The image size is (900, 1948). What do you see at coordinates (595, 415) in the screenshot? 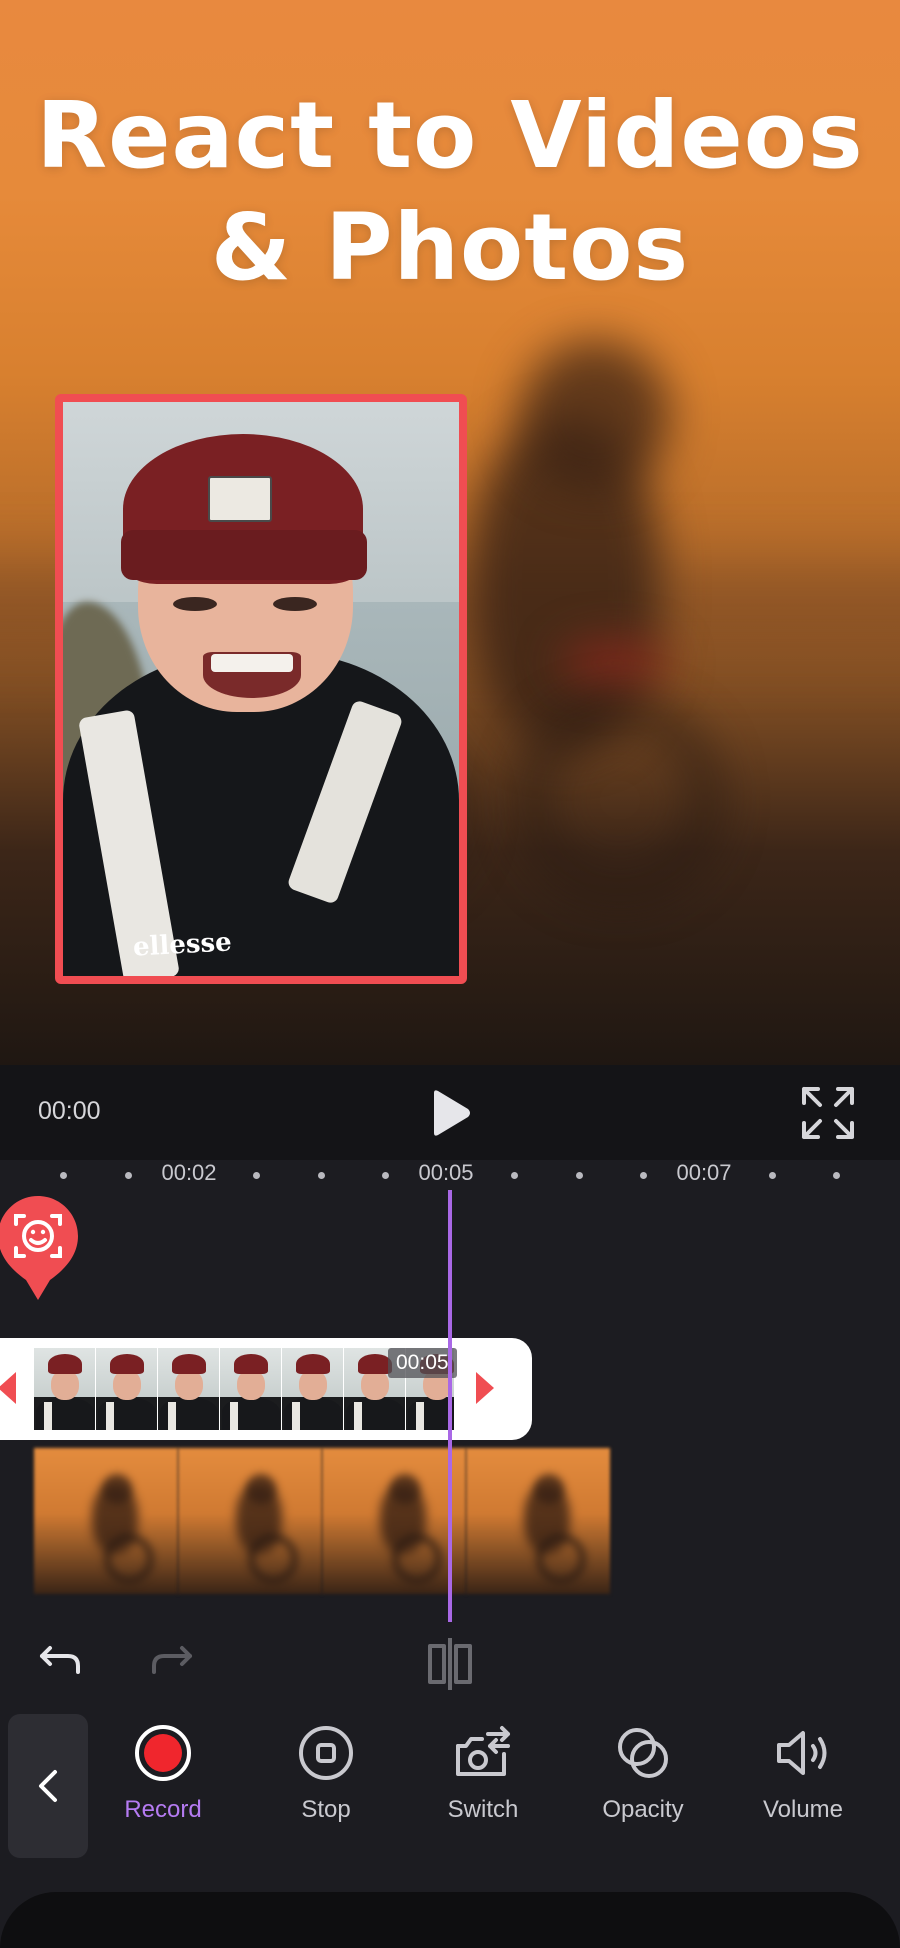
I see `background-cyclist-head` at bounding box center [595, 415].